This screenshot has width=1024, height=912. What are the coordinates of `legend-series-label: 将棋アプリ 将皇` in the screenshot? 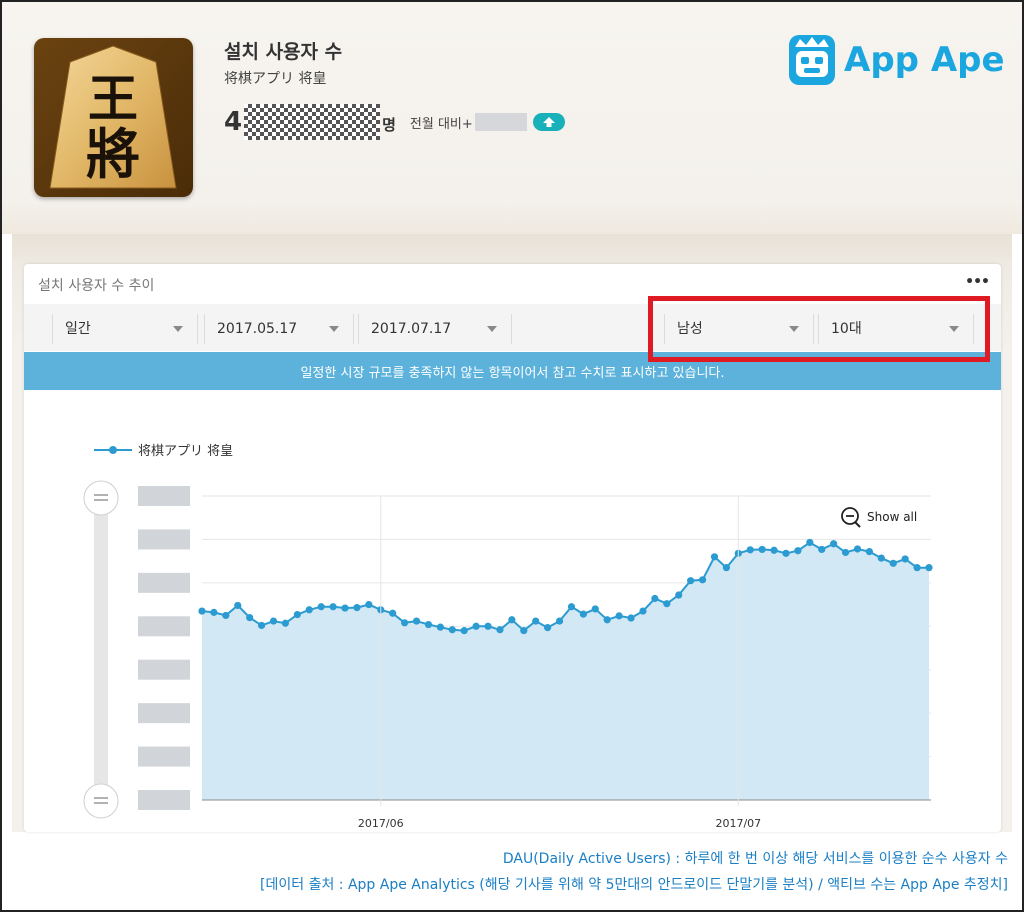 It's located at (185, 451).